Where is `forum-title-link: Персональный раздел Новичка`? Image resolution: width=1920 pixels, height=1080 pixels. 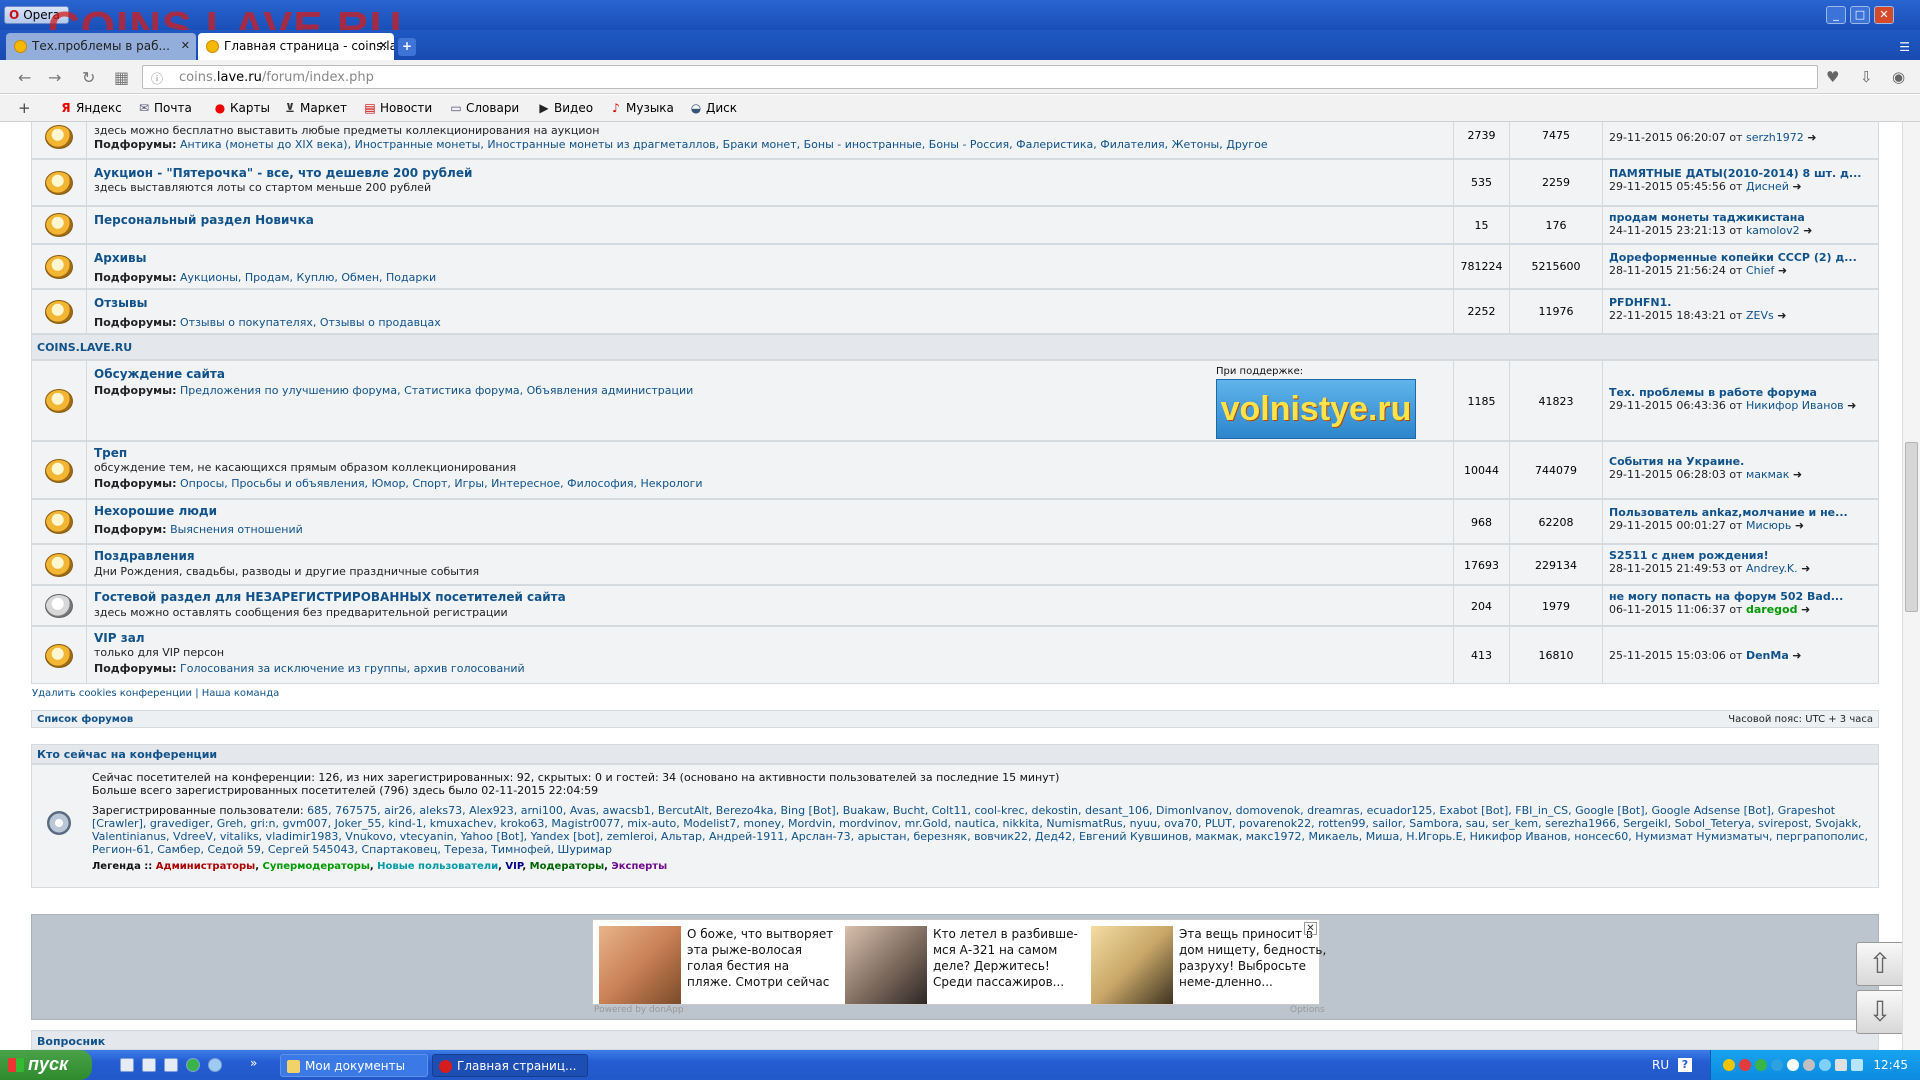 forum-title-link: Персональный раздел Новичка is located at coordinates (776, 220).